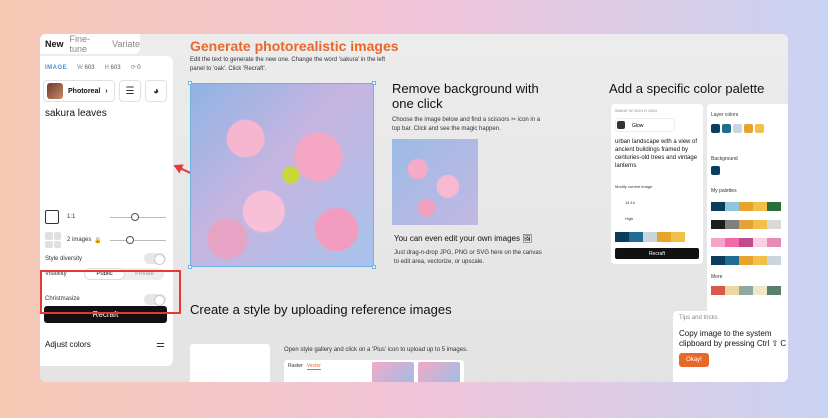  I want to click on width-value: 603, so click(89, 67).